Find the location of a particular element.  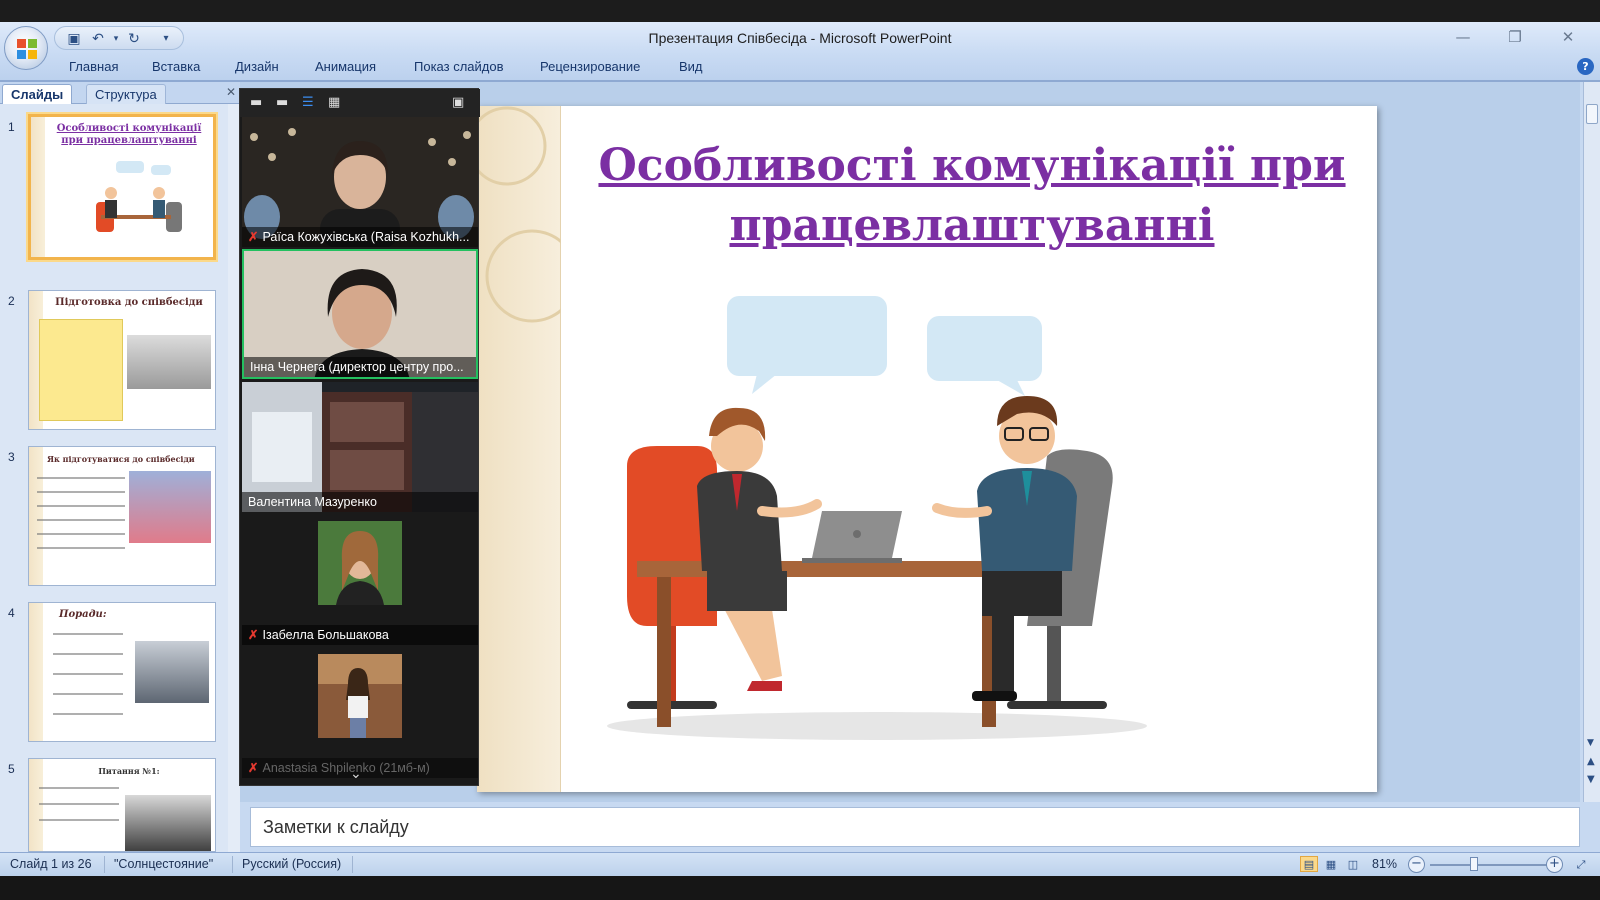

slide-thumbnail-4: Поради: is located at coordinates (122, 672).